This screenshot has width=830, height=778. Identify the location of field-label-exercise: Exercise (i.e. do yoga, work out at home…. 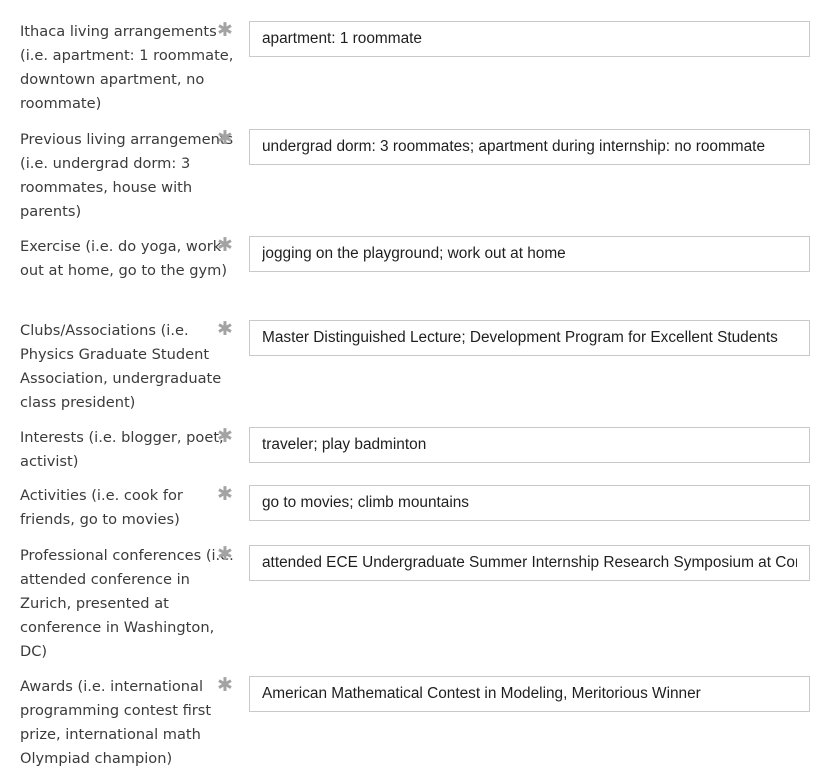
(124, 258).